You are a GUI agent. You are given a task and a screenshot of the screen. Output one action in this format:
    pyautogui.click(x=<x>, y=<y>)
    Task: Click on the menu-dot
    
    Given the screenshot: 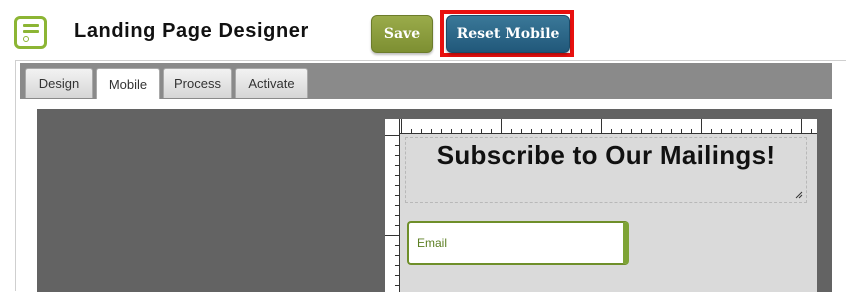 What is the action you would take?
    pyautogui.click(x=26, y=39)
    